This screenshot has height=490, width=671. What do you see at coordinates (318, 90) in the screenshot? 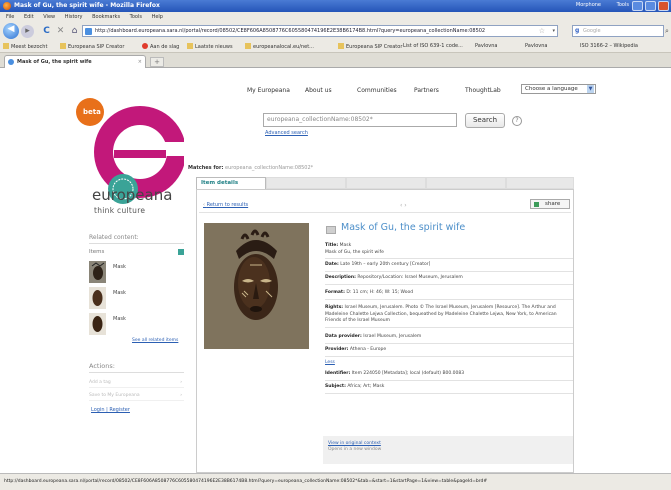
I see `nav-about-us: About us` at bounding box center [318, 90].